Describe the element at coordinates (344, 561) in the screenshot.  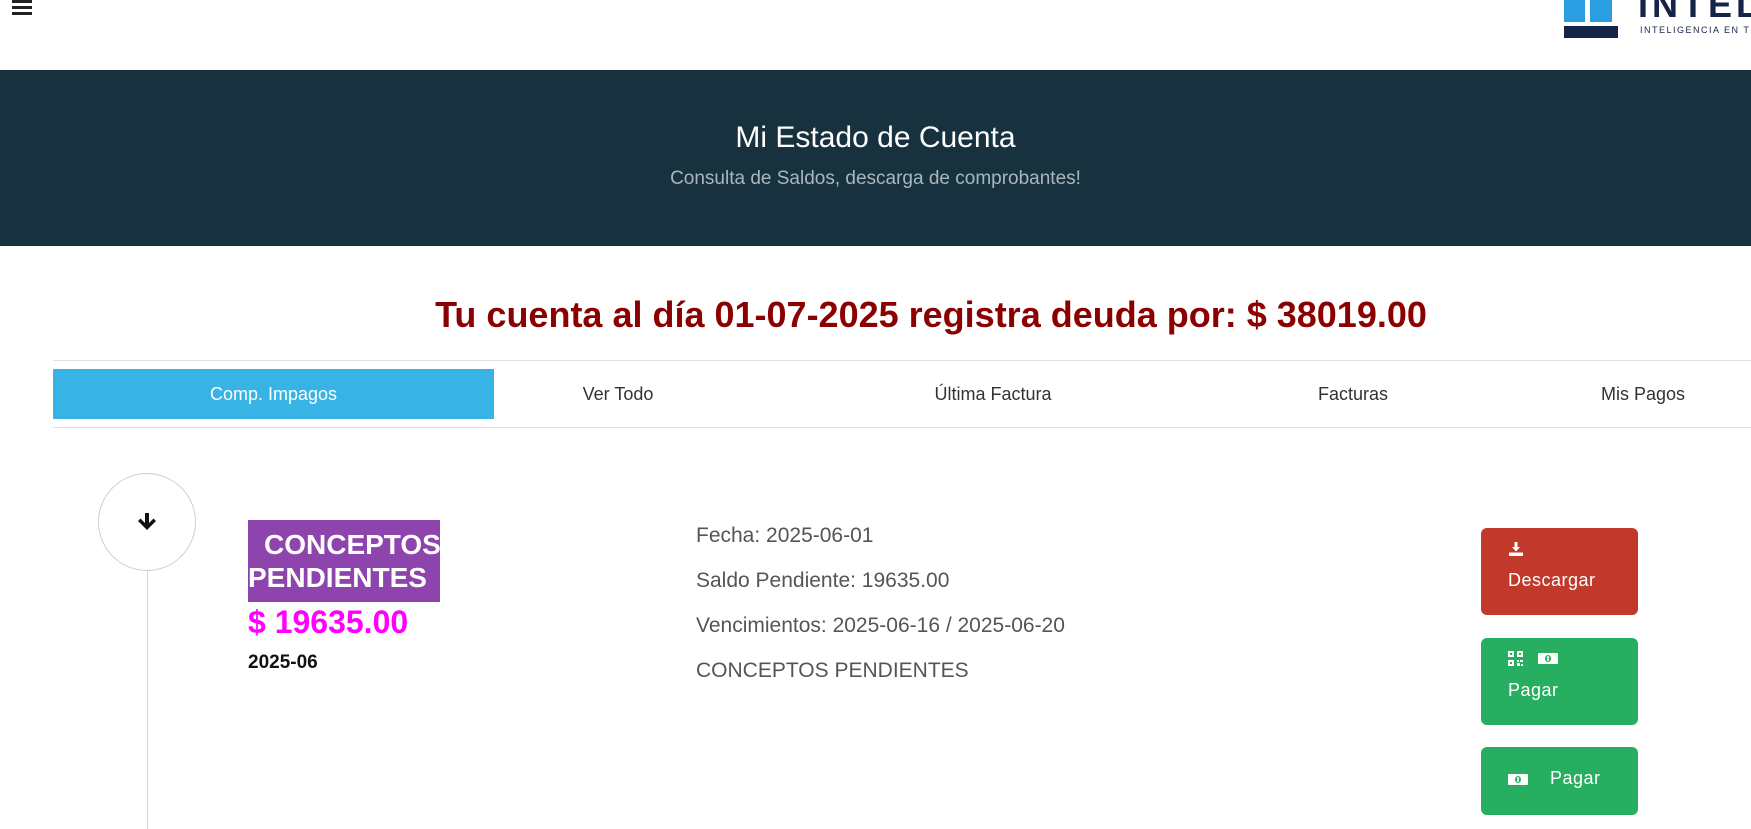
I see `status-badge: CONCEPTOS PENDIENTES` at that location.